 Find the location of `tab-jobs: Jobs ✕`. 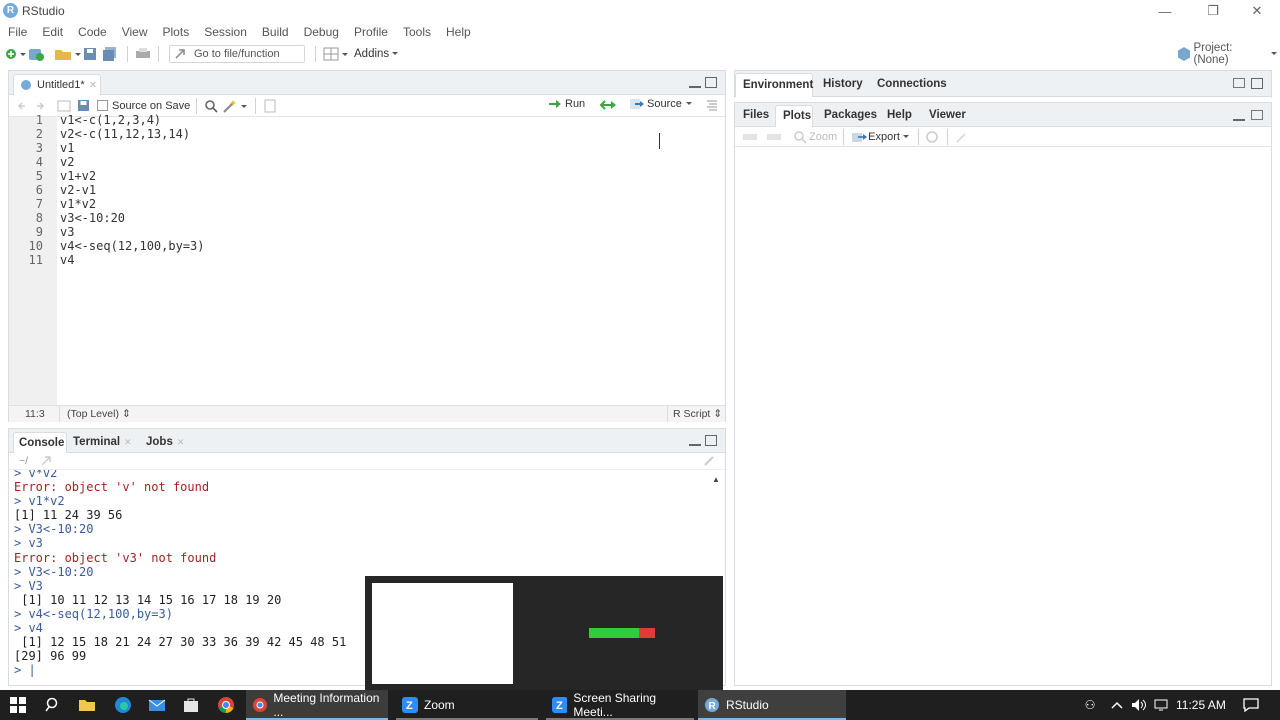

tab-jobs: Jobs ✕ is located at coordinates (165, 442).